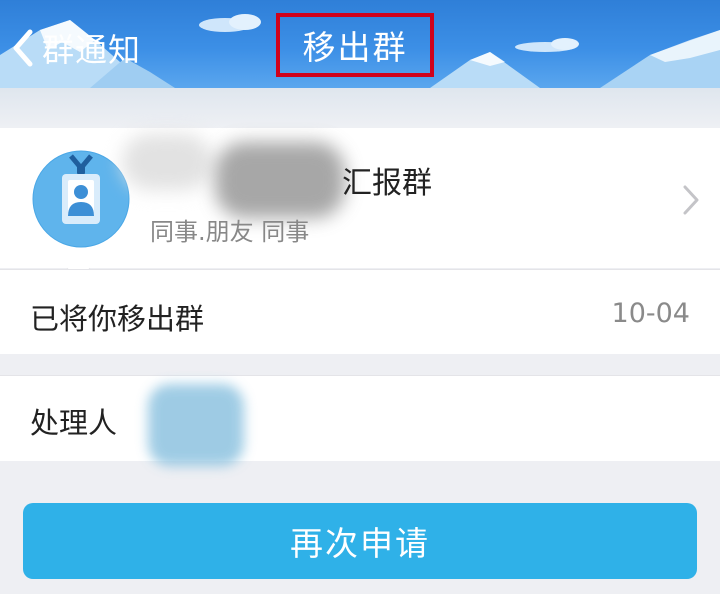  I want to click on back-label: 群通知, so click(92, 50).